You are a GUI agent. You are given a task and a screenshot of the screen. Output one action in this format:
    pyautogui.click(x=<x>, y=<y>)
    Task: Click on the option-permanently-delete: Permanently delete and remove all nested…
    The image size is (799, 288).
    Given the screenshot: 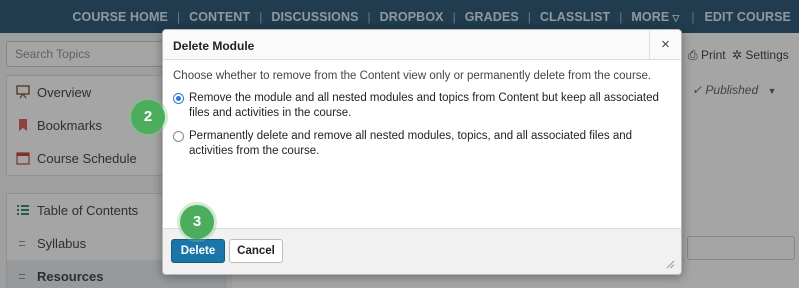 What is the action you would take?
    pyautogui.click(x=420, y=144)
    